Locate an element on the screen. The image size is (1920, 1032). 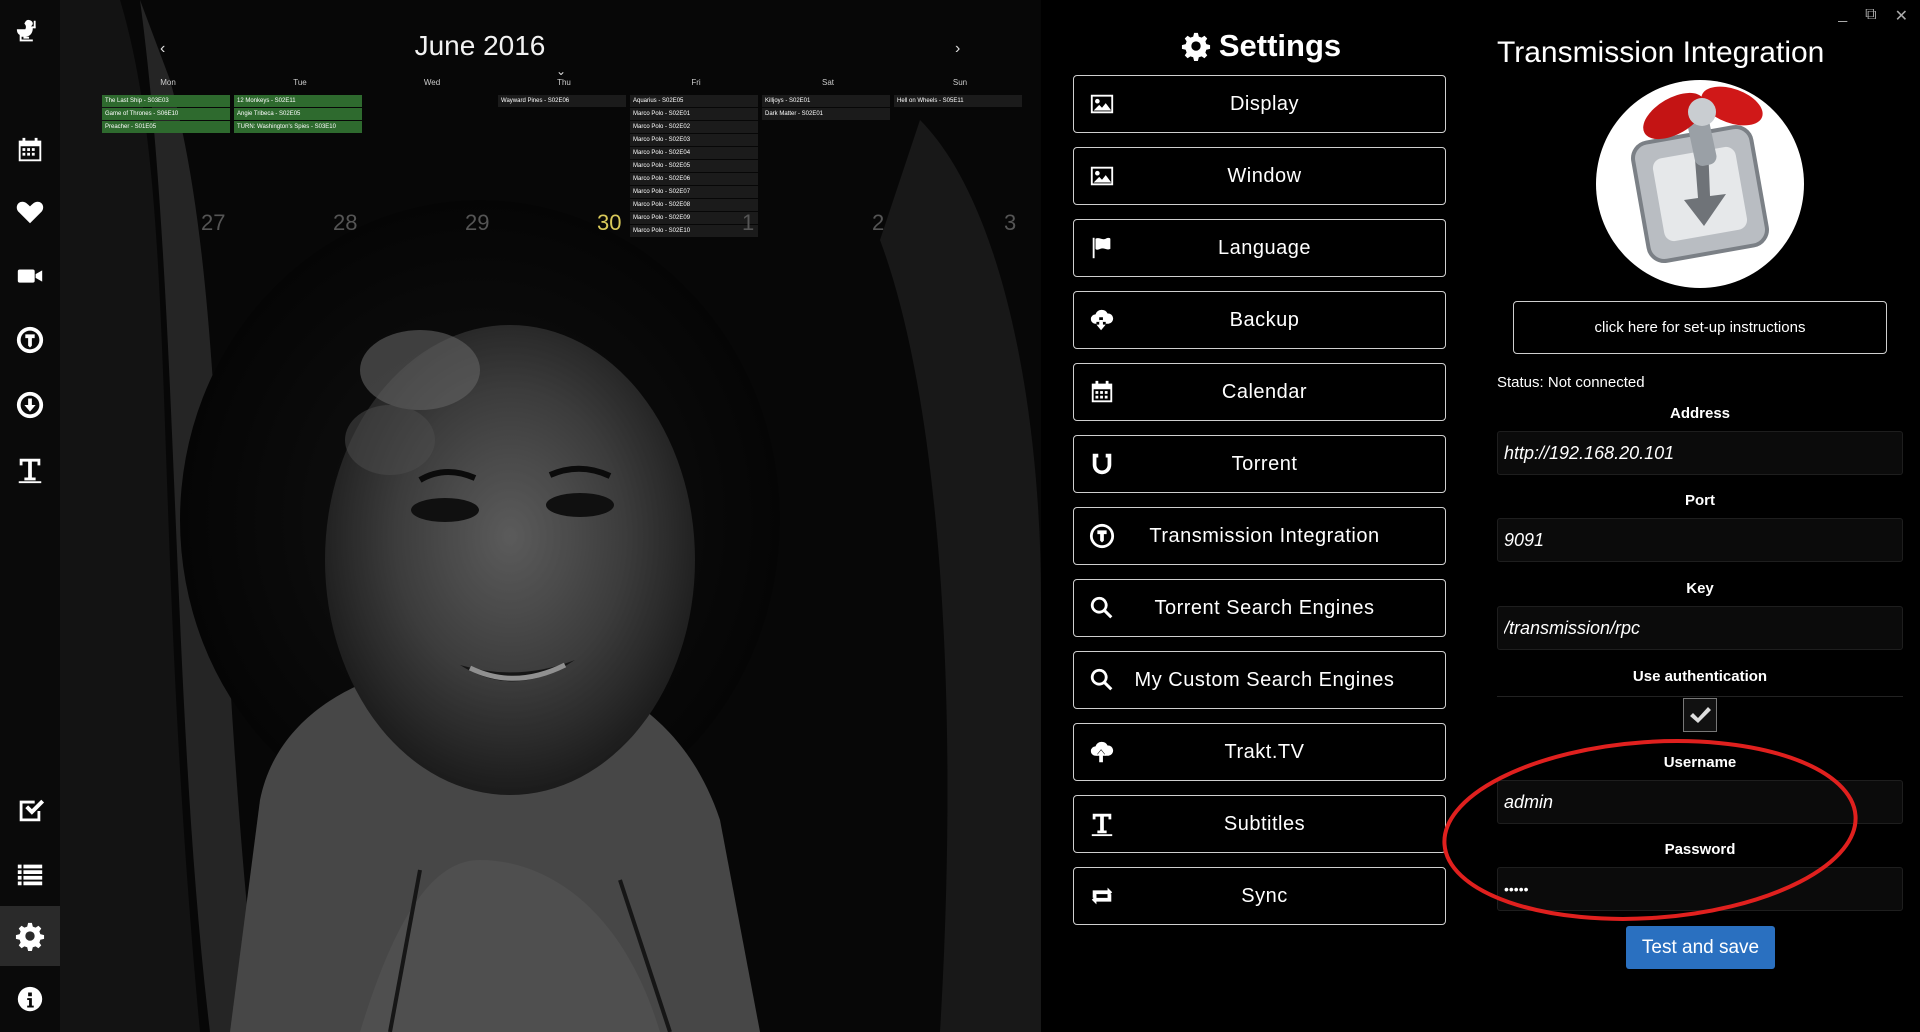
calendar-event: Marco Polo - S02E08 is located at coordinates (694, 205).